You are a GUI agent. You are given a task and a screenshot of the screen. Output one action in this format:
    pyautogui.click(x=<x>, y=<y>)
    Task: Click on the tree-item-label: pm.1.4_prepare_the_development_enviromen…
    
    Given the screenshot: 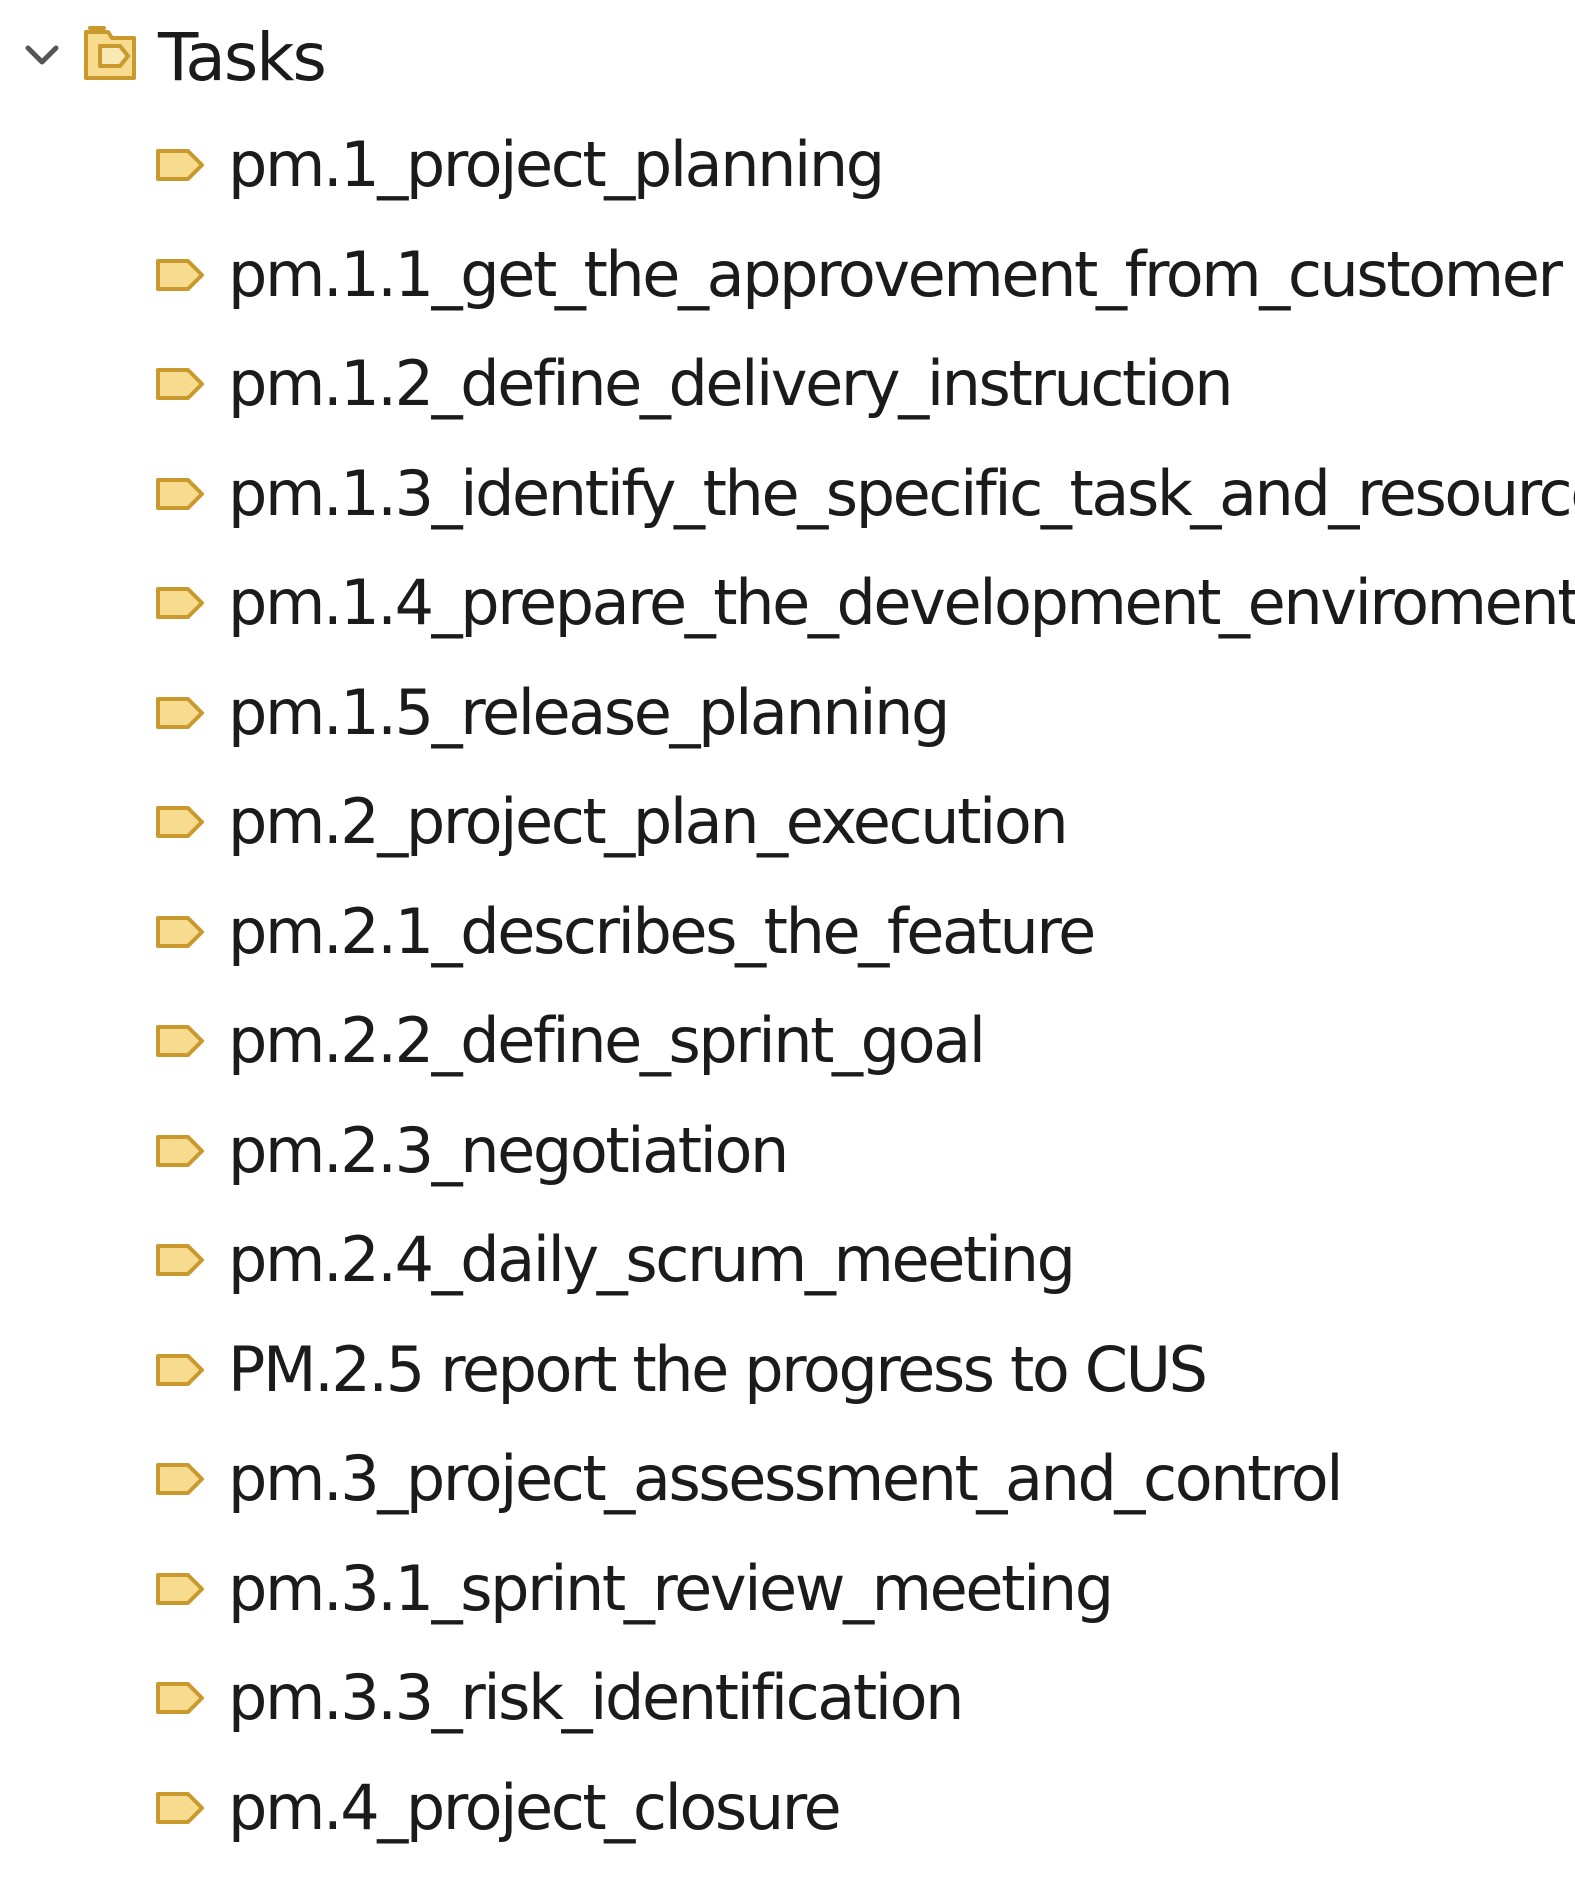 What is the action you would take?
    pyautogui.click(x=901, y=602)
    